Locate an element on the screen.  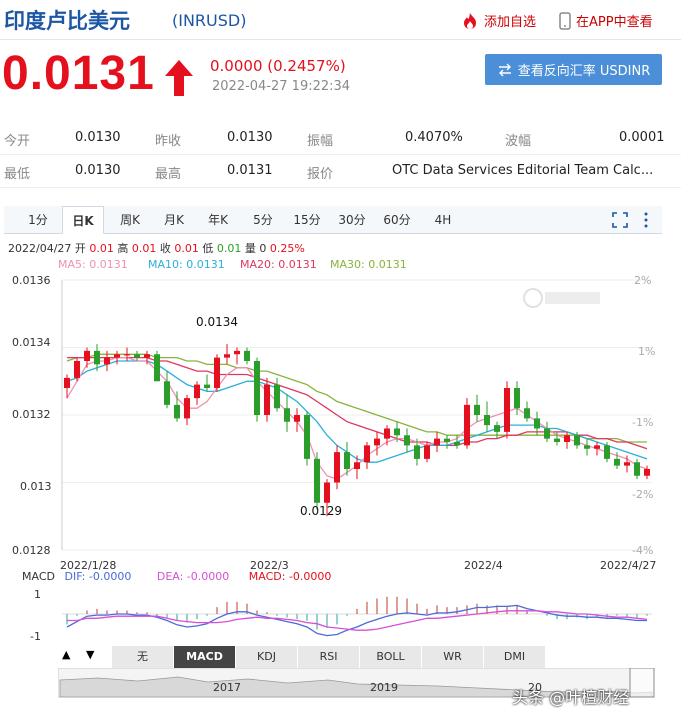
tab-30min: 30分 is located at coordinates (352, 220).